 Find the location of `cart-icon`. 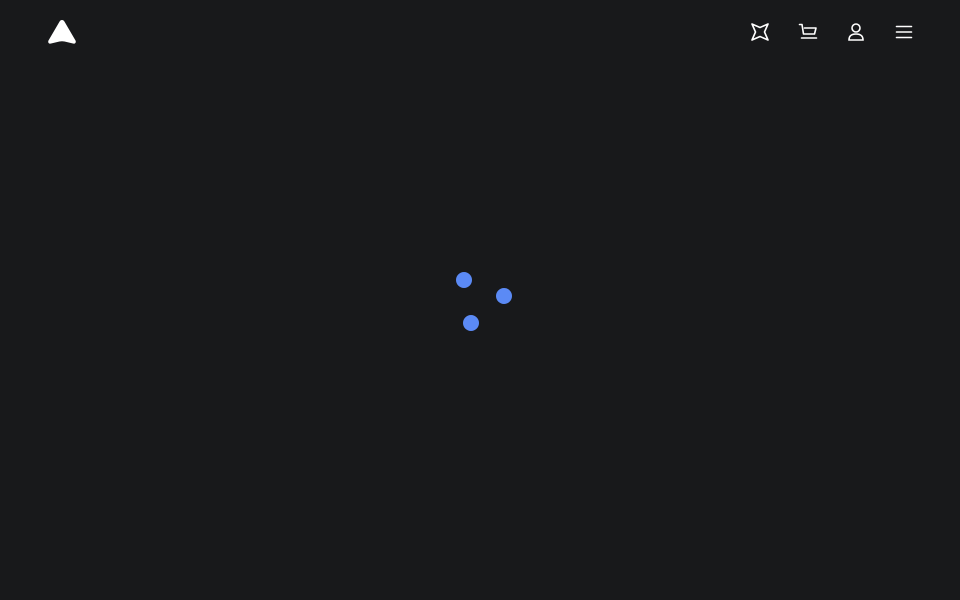

cart-icon is located at coordinates (808, 31).